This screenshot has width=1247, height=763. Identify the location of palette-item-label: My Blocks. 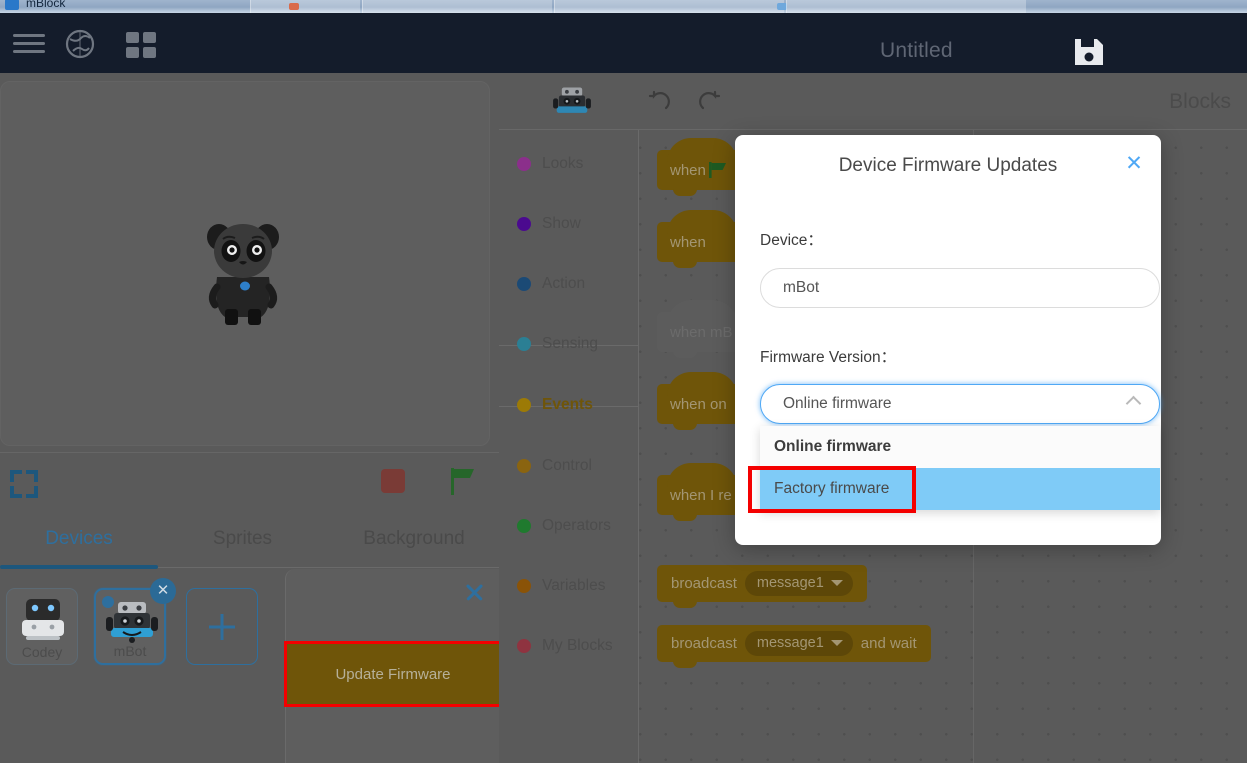
(577, 645).